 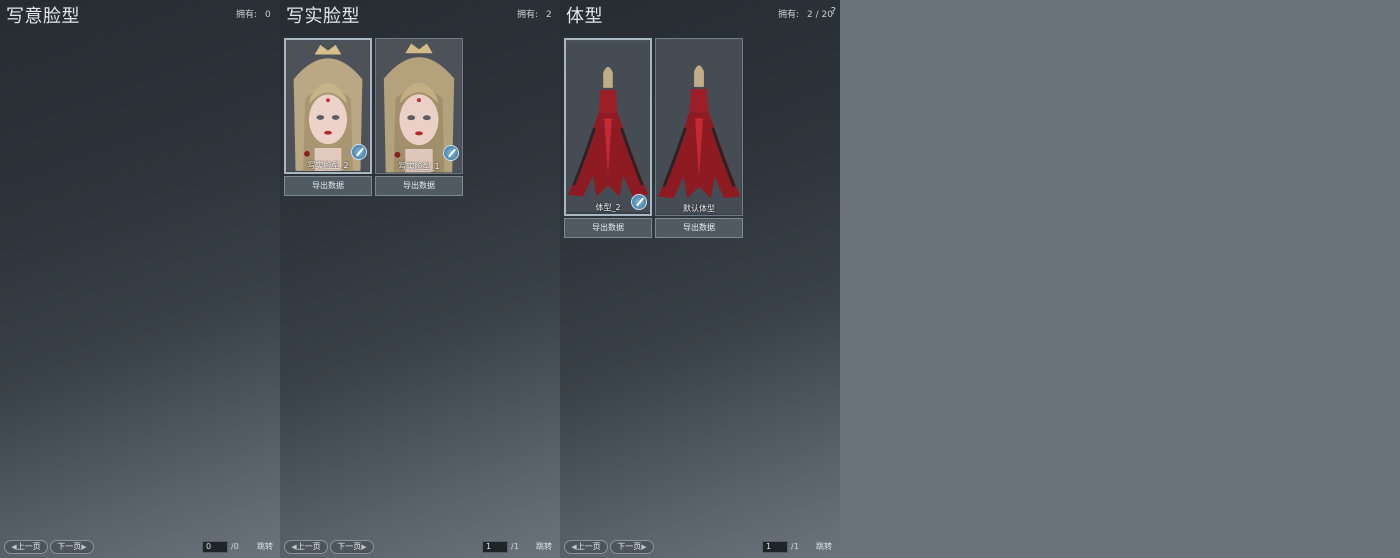 What do you see at coordinates (805, 13) in the screenshot?
I see `owned-count: 拥有: 2 / 20` at bounding box center [805, 13].